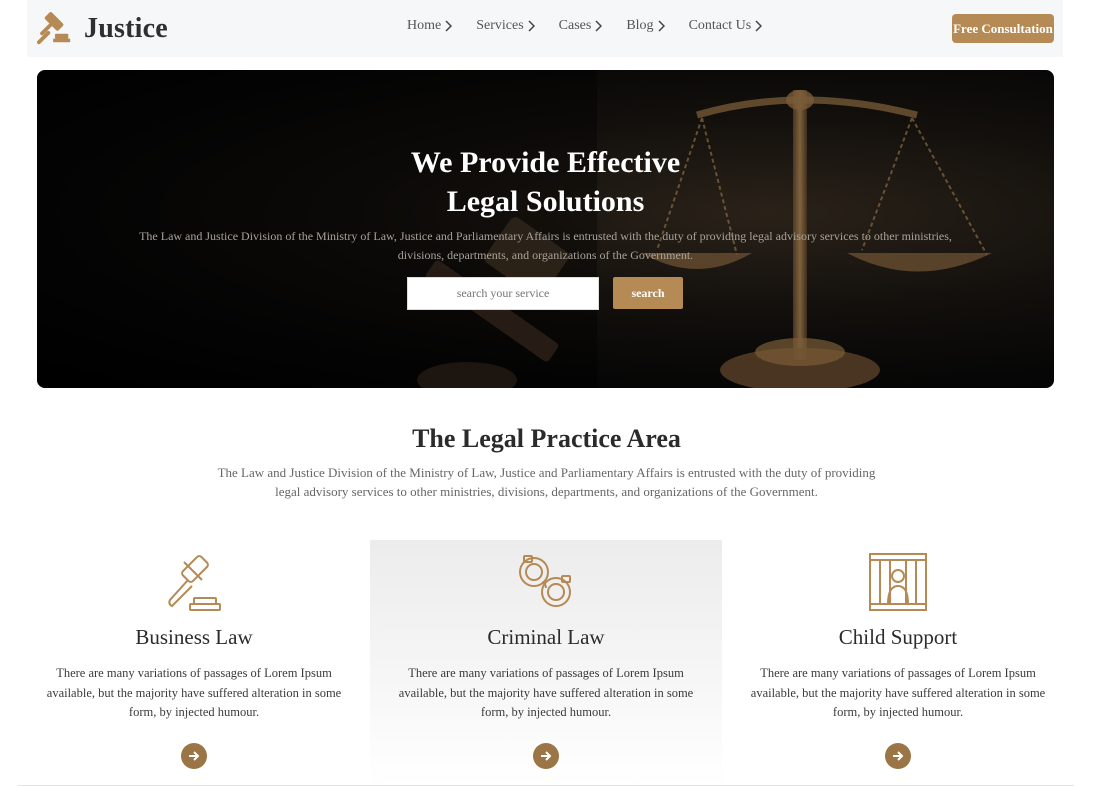 The image size is (1093, 787). I want to click on brand-logo: Justice, so click(102, 29).